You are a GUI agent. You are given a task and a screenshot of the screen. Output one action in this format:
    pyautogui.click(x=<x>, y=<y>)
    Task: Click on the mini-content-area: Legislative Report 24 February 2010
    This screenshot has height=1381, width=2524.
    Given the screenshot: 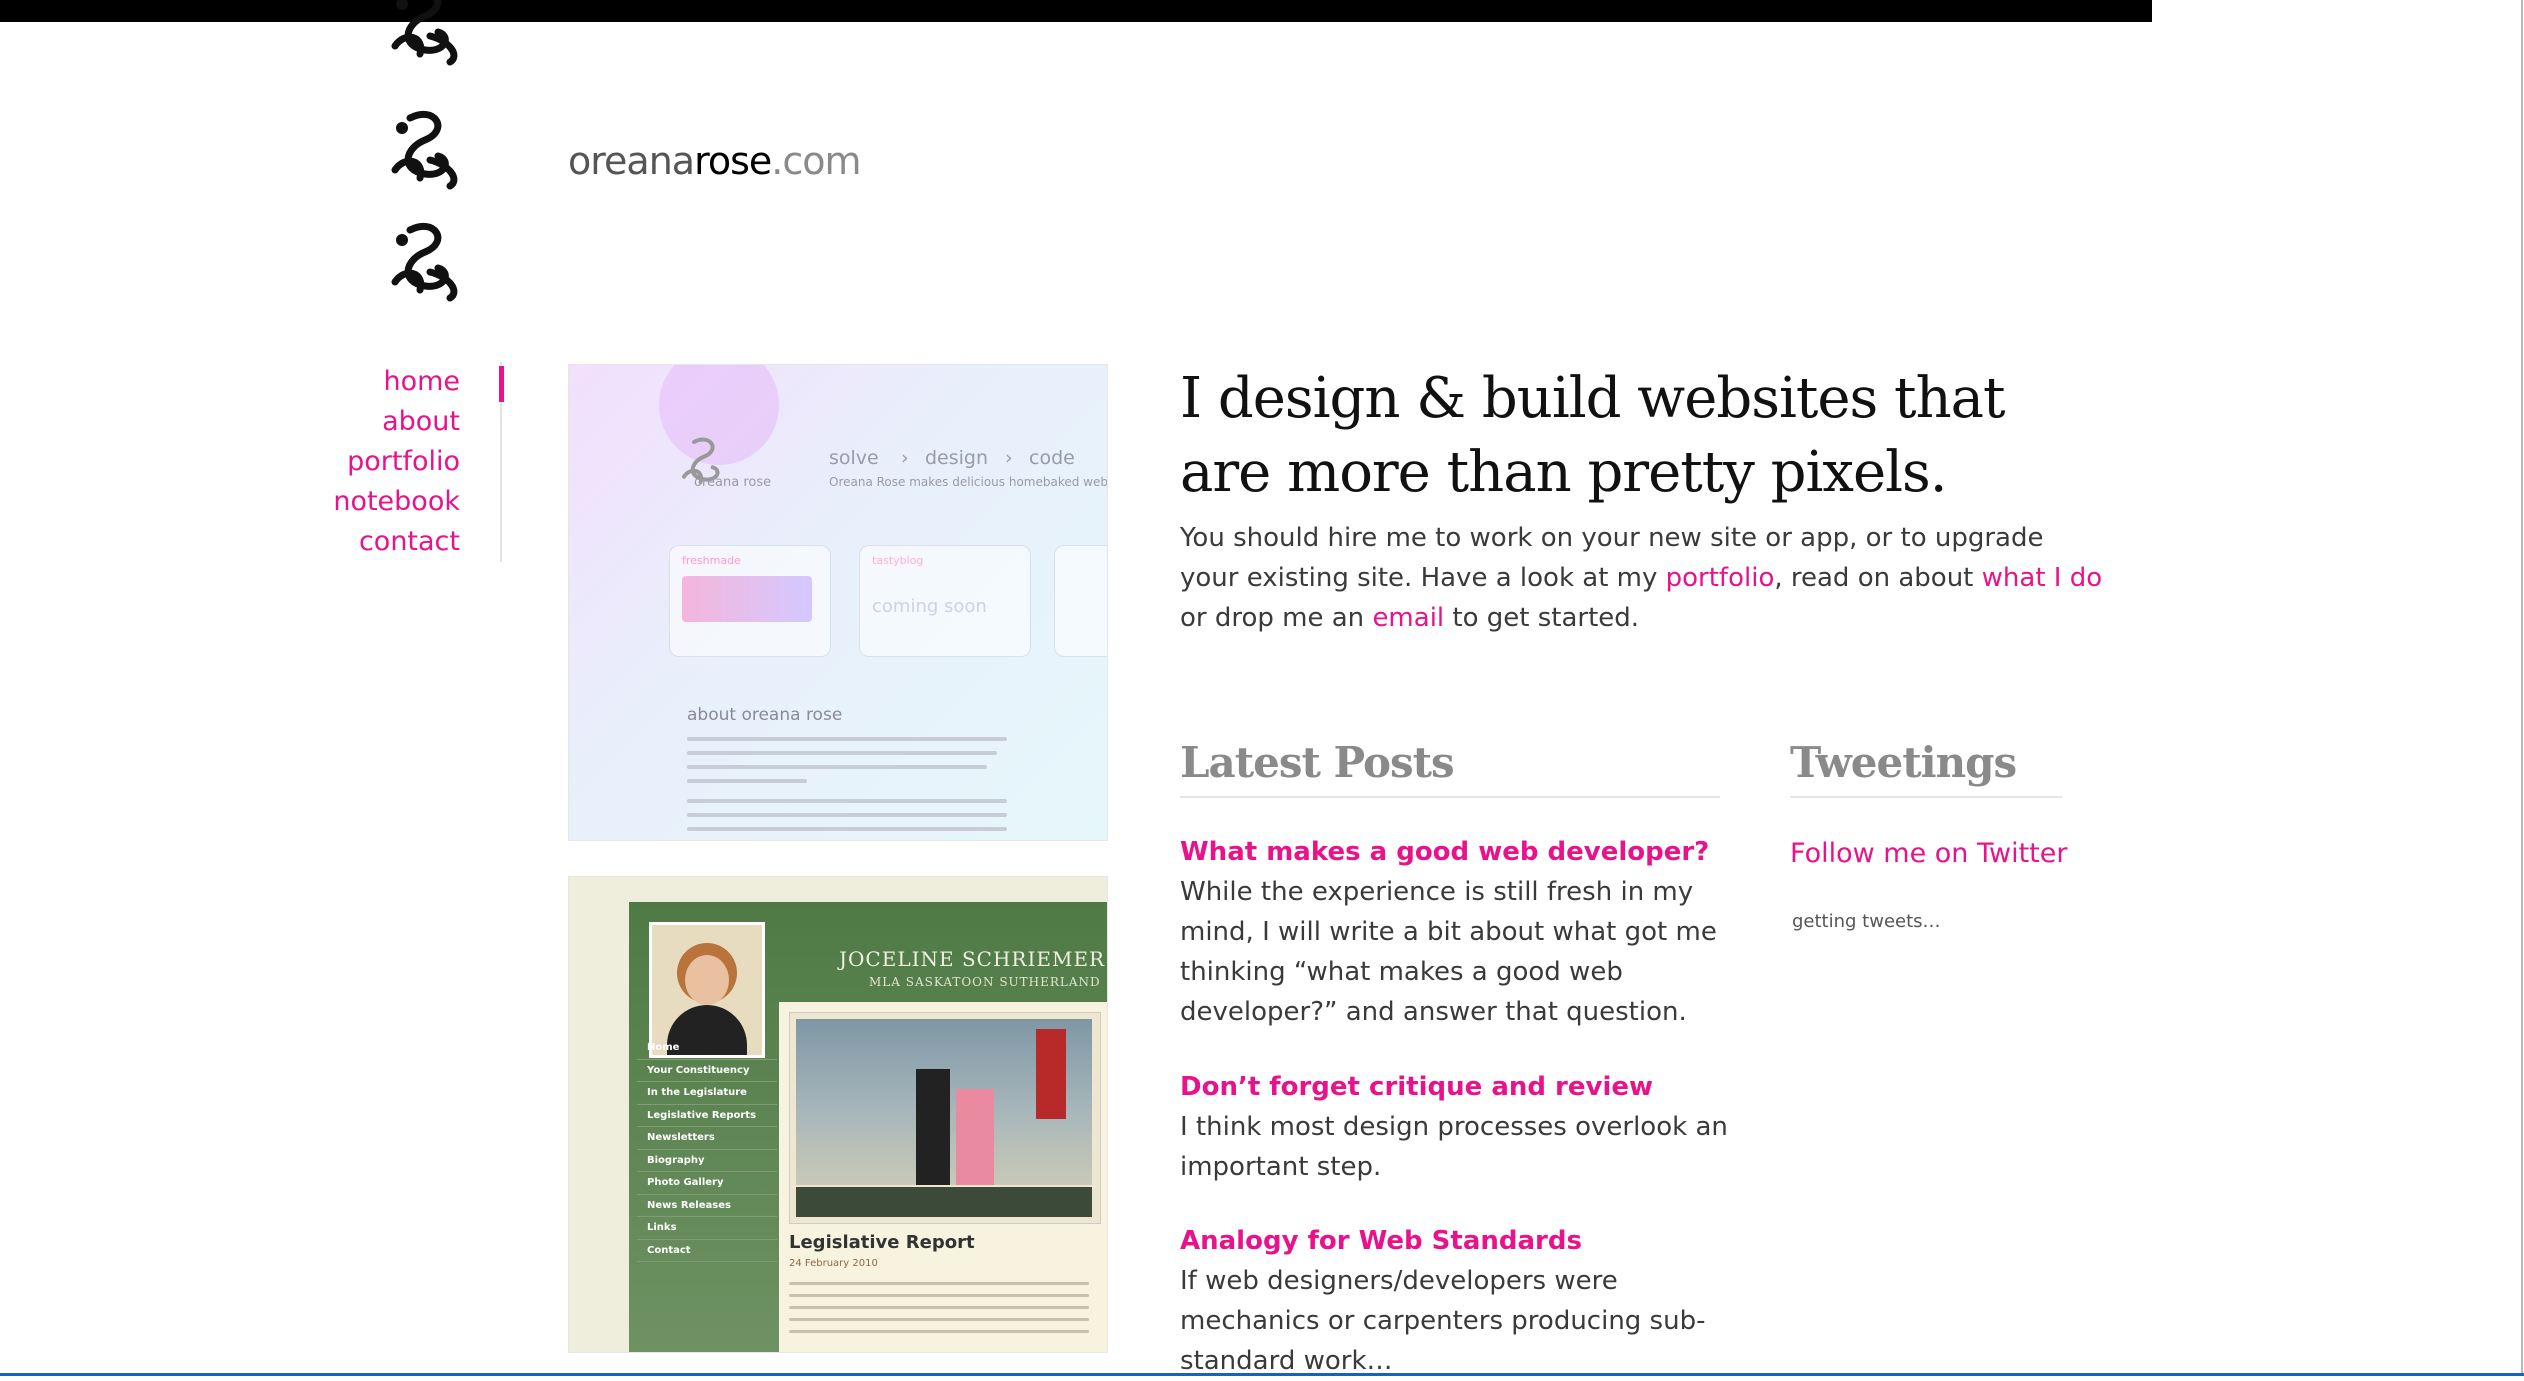 What is the action you would take?
    pyautogui.click(x=943, y=1177)
    